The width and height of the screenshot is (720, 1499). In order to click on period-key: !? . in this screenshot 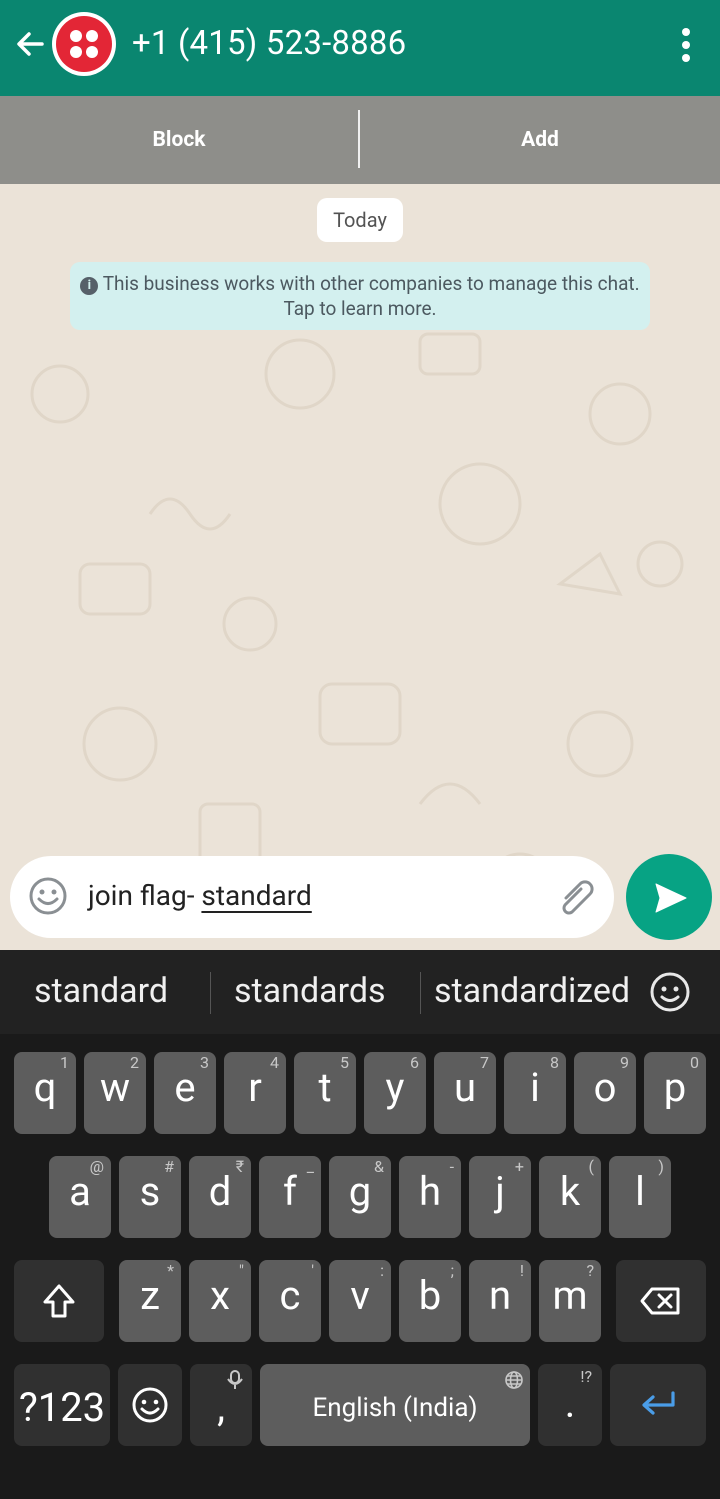, I will do `click(570, 1405)`.